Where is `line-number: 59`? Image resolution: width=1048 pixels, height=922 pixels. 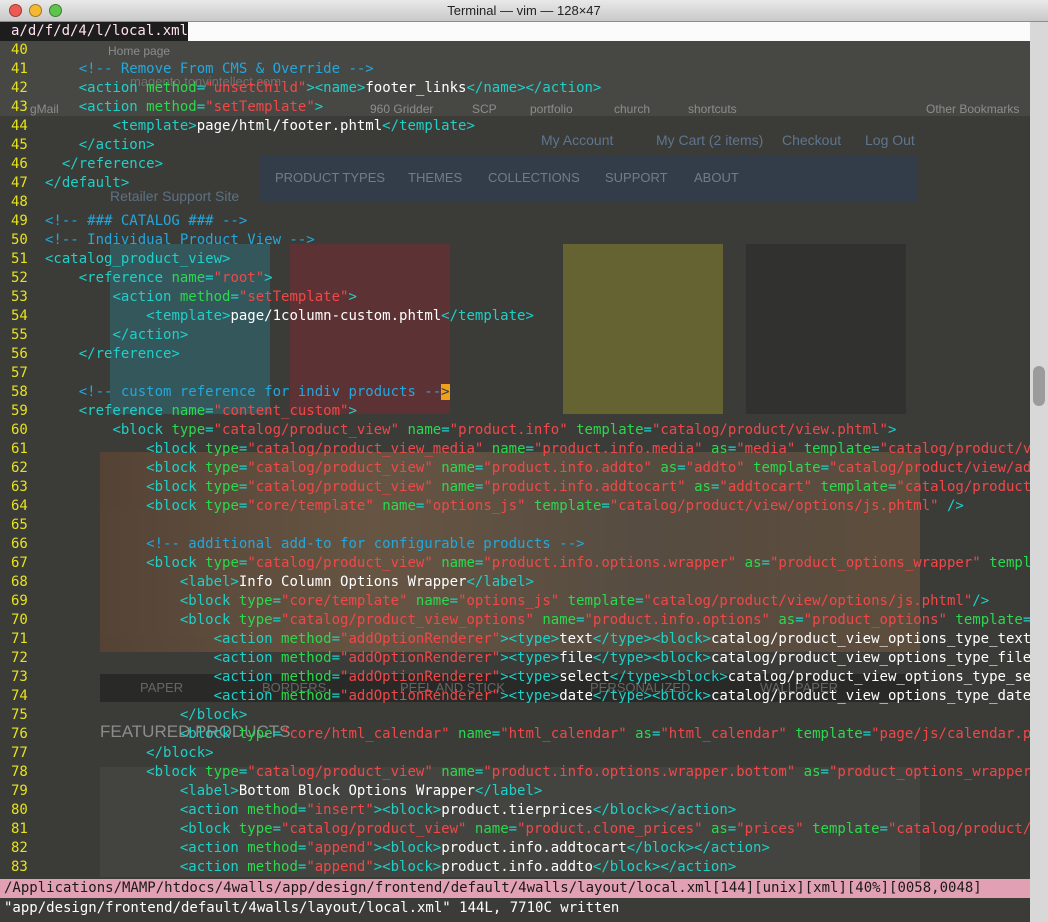 line-number: 59 is located at coordinates (19, 411).